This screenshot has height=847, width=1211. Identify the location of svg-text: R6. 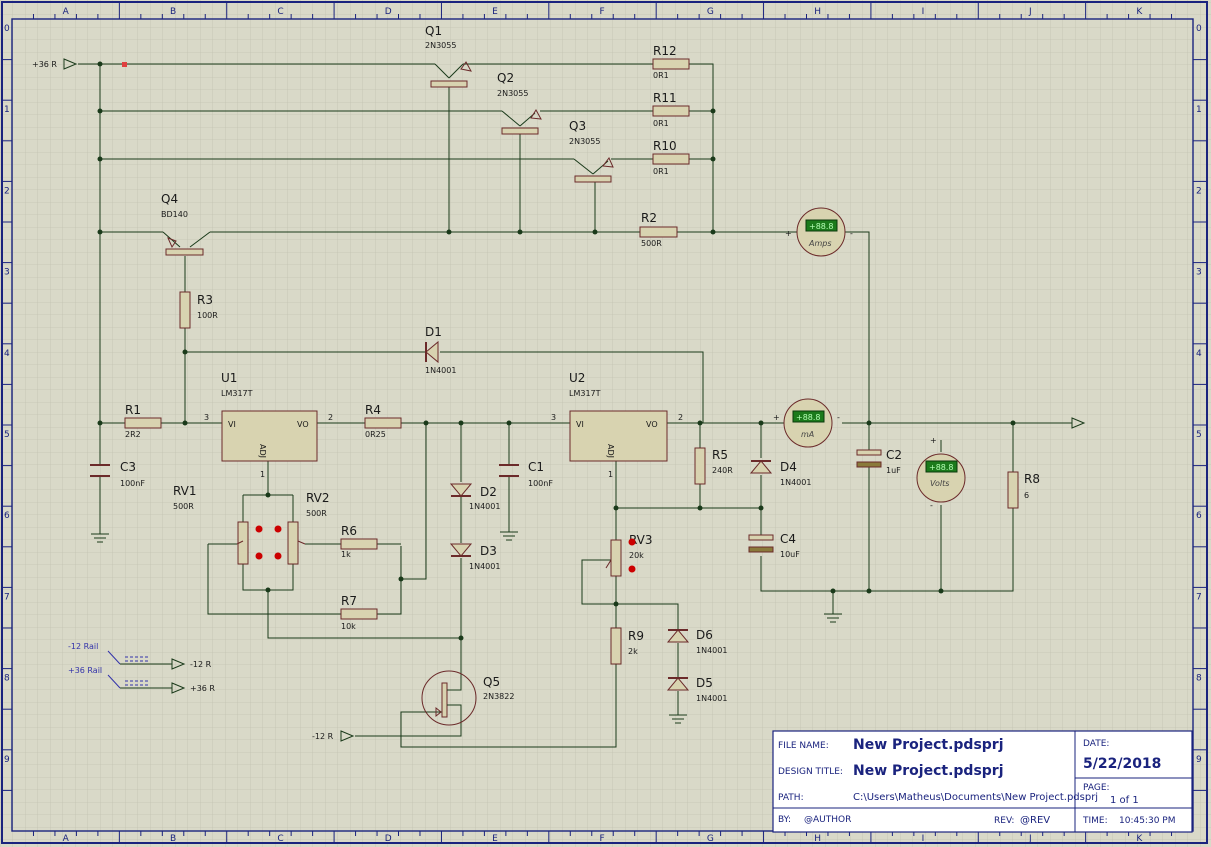
(349, 531).